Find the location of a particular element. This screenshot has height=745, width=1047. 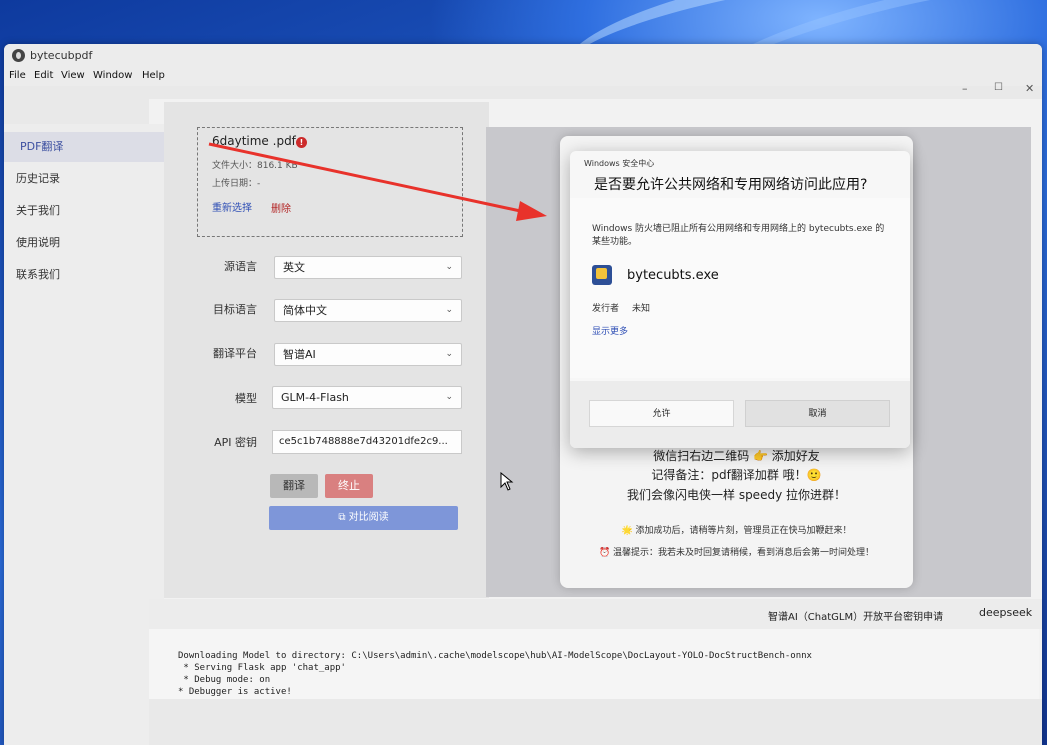

sidebar-item-about: 关于我们 is located at coordinates (84, 211).